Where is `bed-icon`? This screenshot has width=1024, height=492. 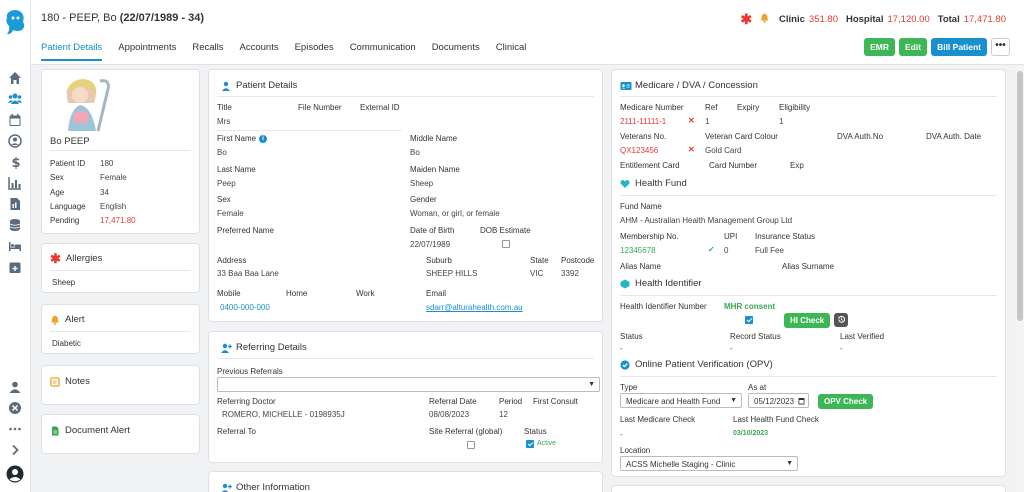
bed-icon is located at coordinates (15, 246).